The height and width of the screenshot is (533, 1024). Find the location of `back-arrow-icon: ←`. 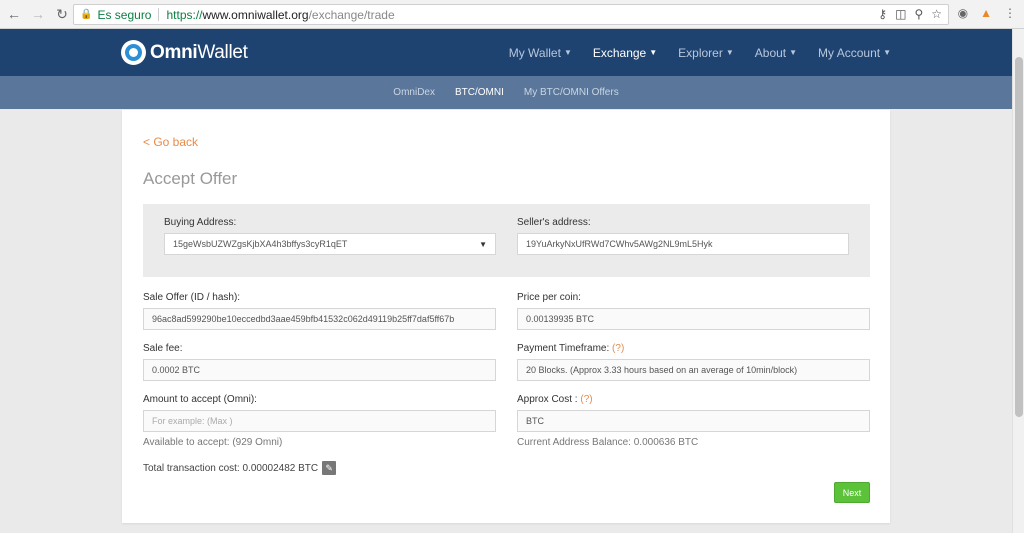

back-arrow-icon: ← is located at coordinates (14, 14).